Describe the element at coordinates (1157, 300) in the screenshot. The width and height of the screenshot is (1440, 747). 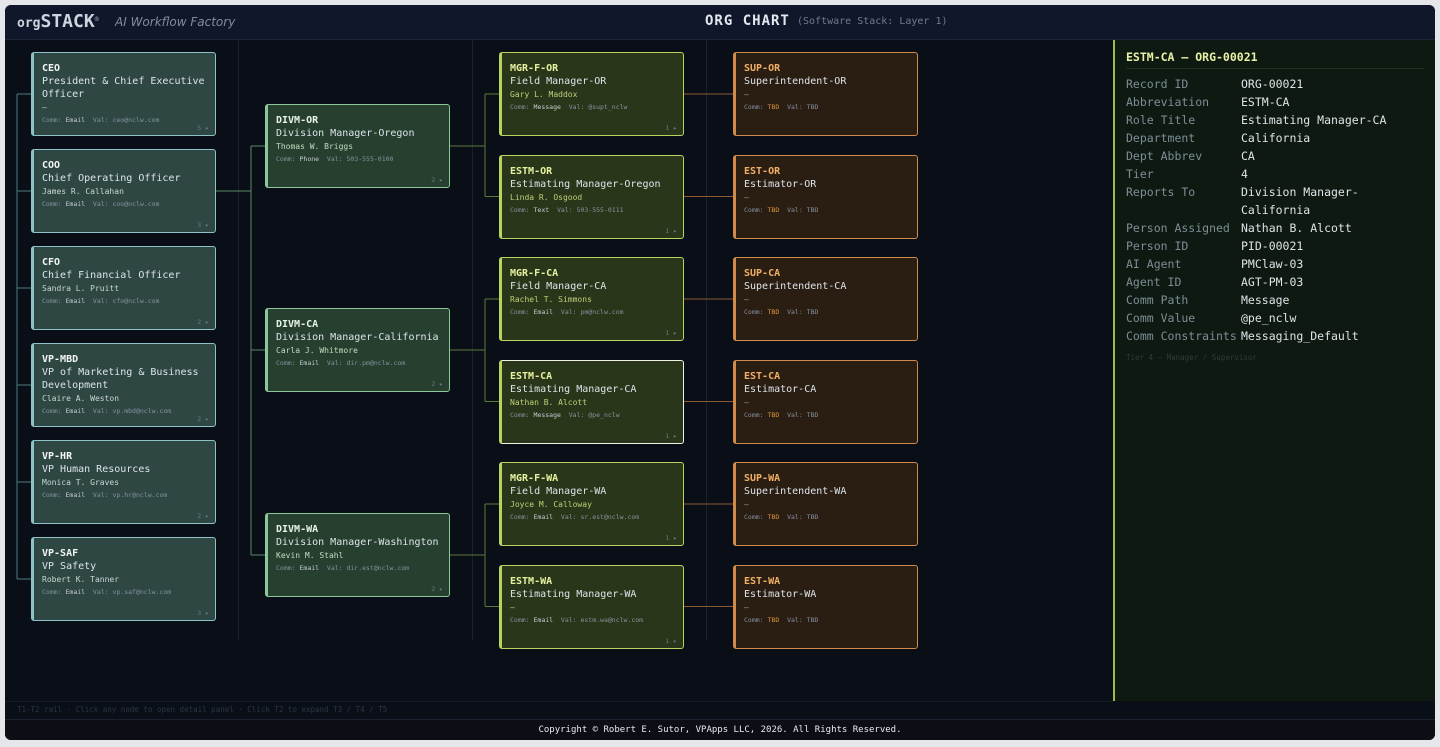
I see `detail-label: Comm Path` at that location.